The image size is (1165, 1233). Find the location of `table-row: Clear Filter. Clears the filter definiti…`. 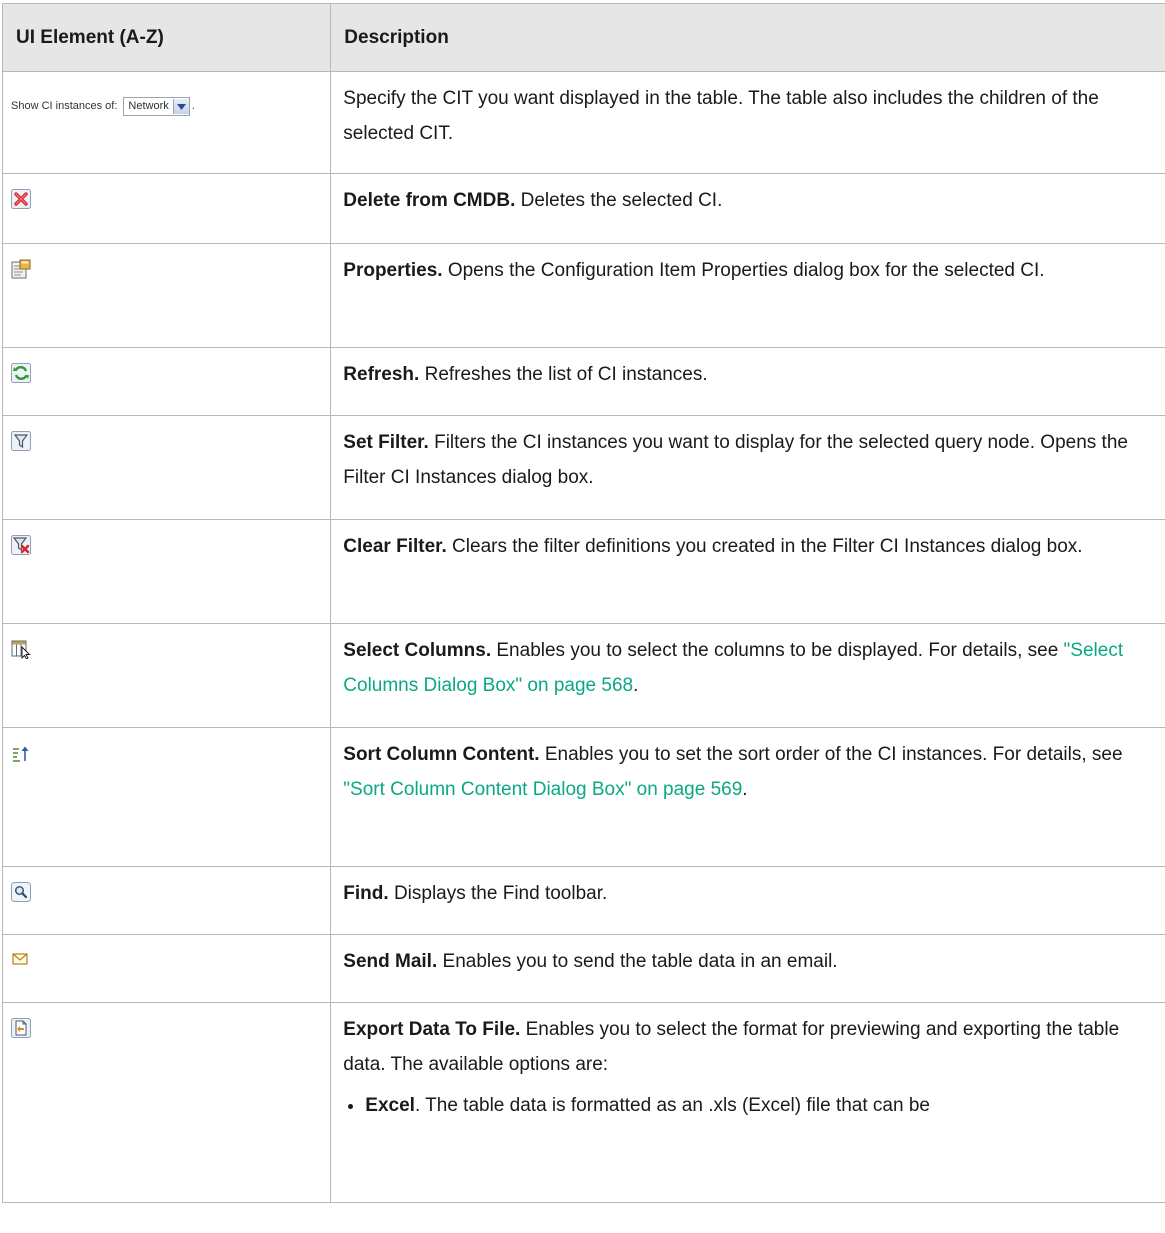

table-row: Clear Filter. Clears the filter definiti… is located at coordinates (584, 572).